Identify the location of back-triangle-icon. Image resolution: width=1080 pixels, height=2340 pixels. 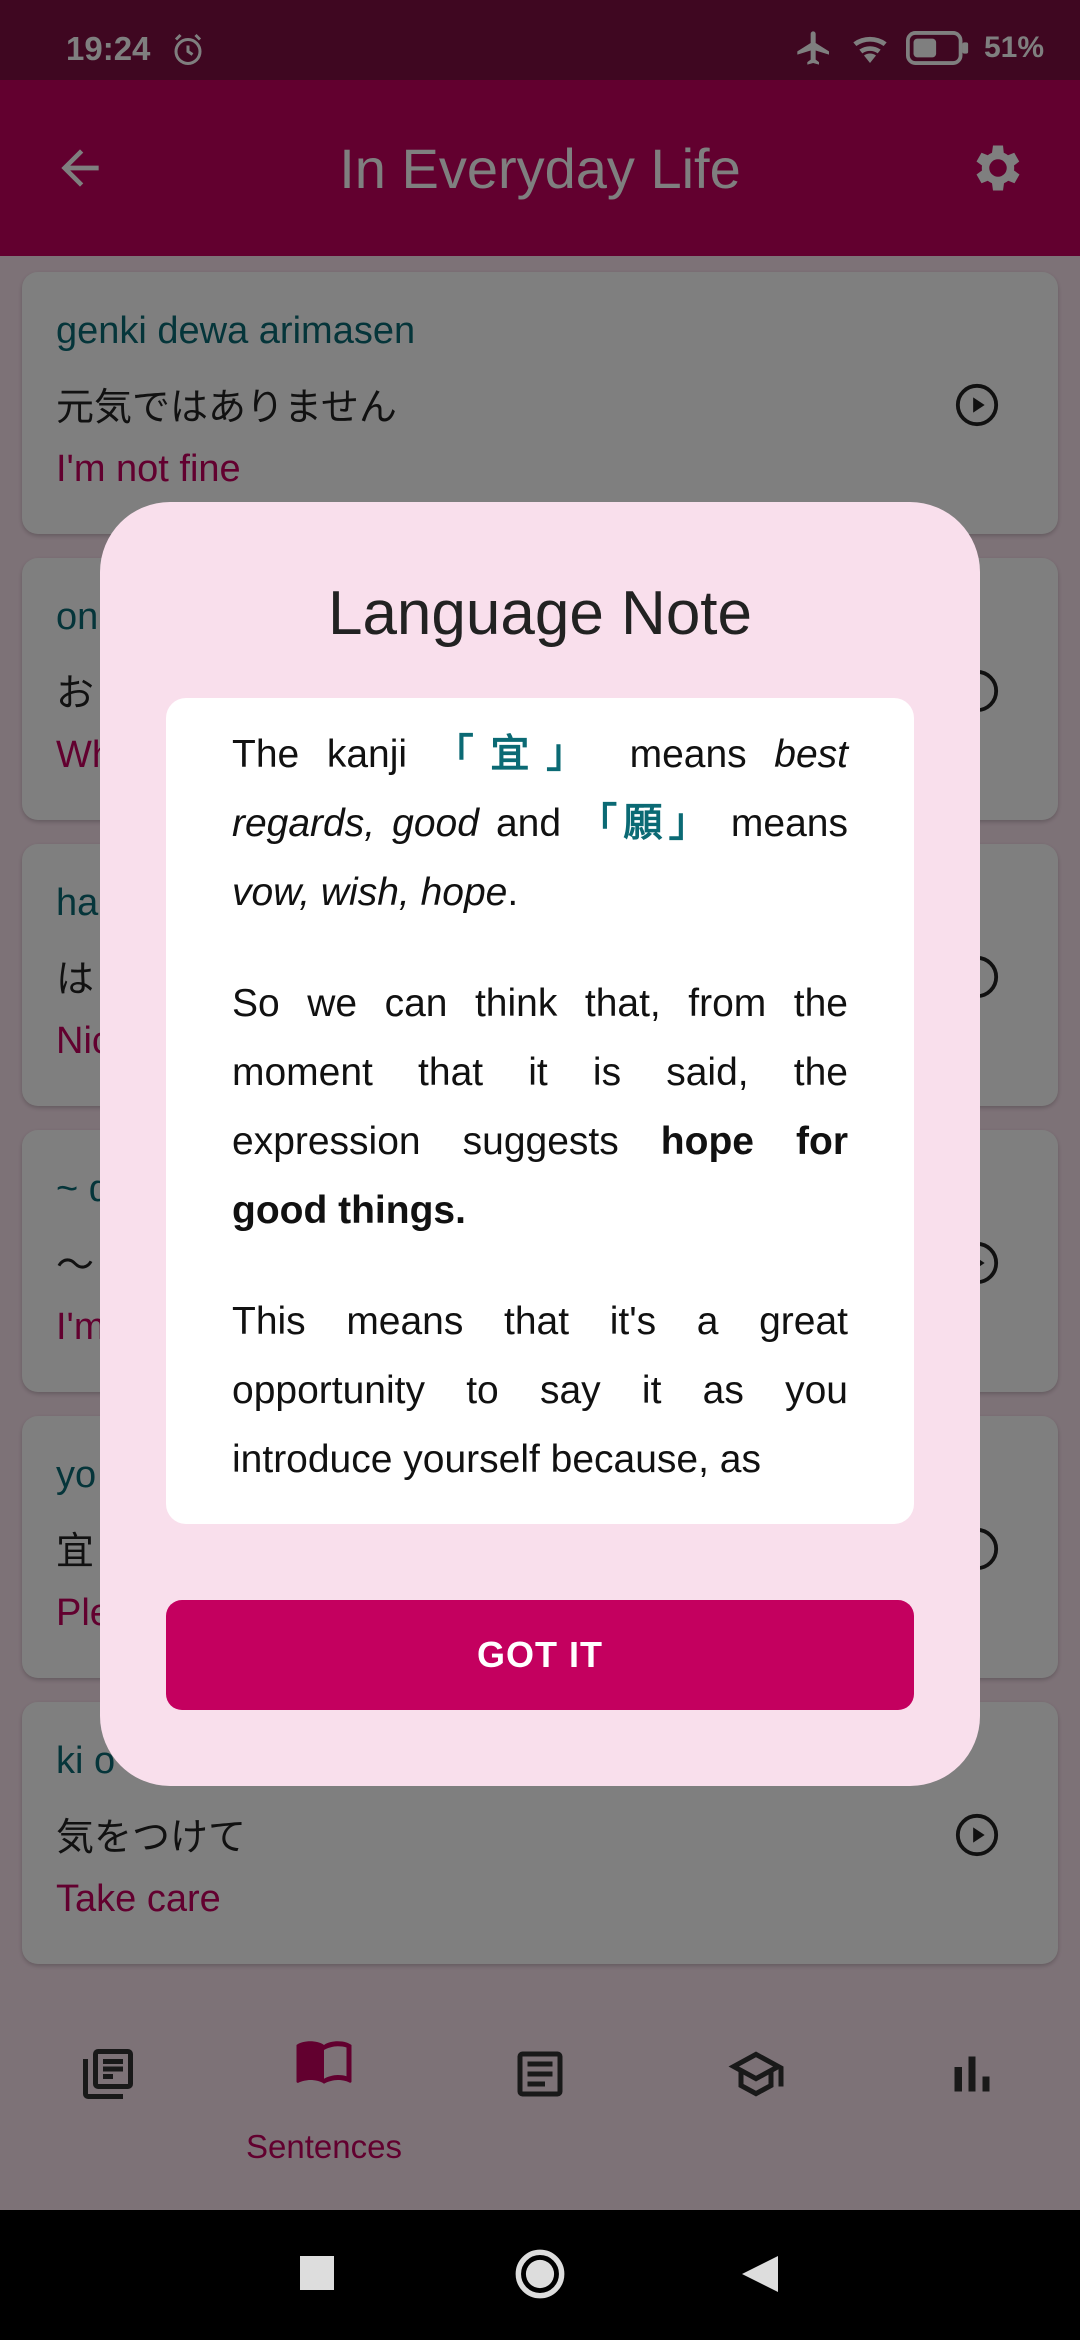
(760, 2274).